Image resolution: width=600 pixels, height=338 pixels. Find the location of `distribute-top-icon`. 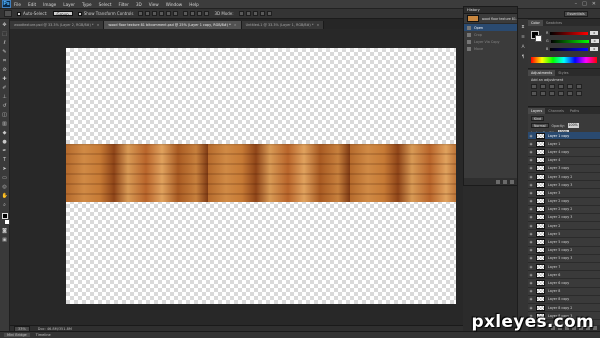

distribute-top-icon is located at coordinates (186, 13).